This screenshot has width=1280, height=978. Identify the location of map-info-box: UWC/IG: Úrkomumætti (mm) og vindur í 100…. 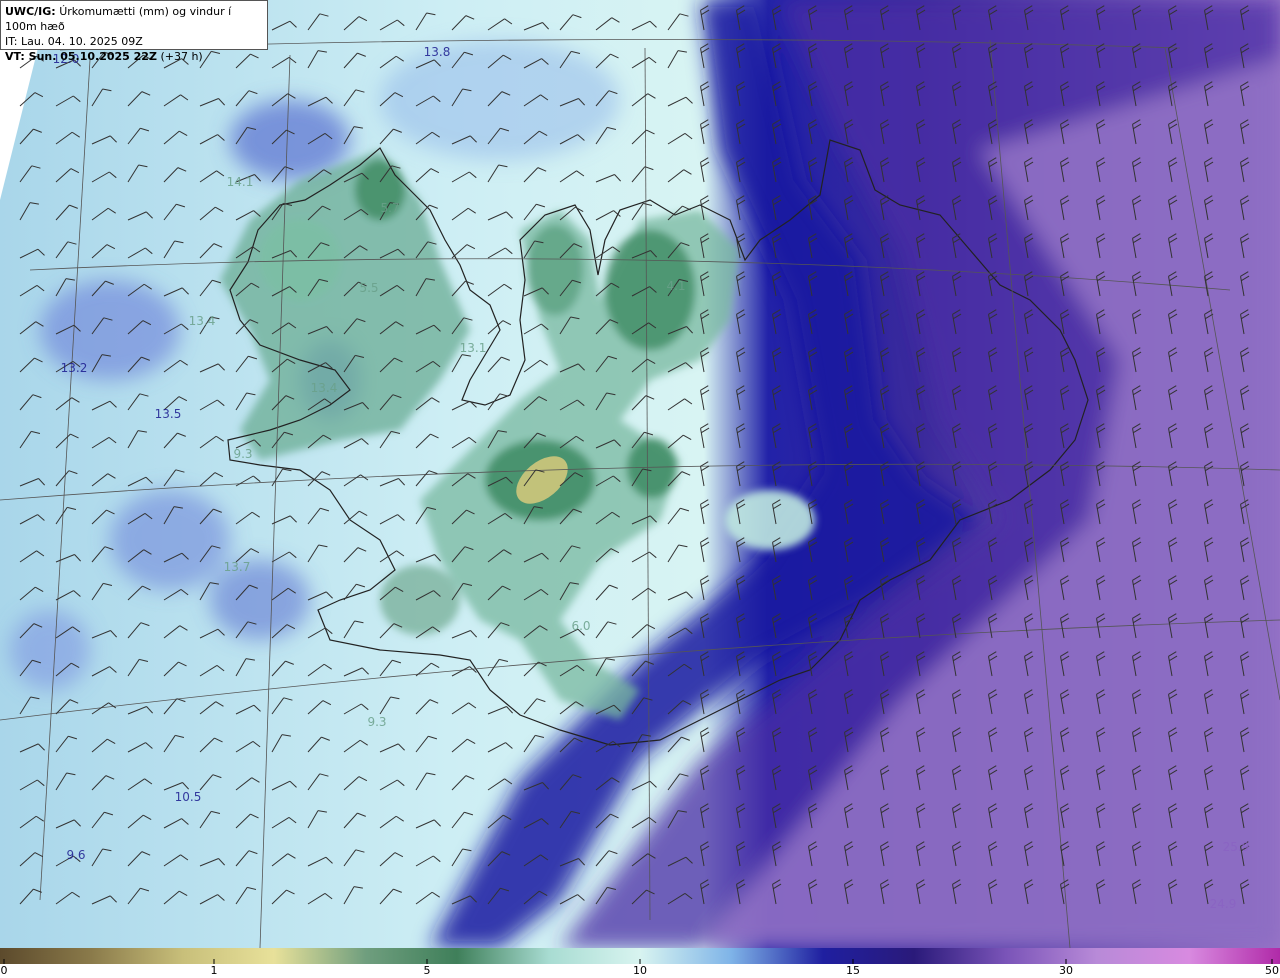
(134, 31).